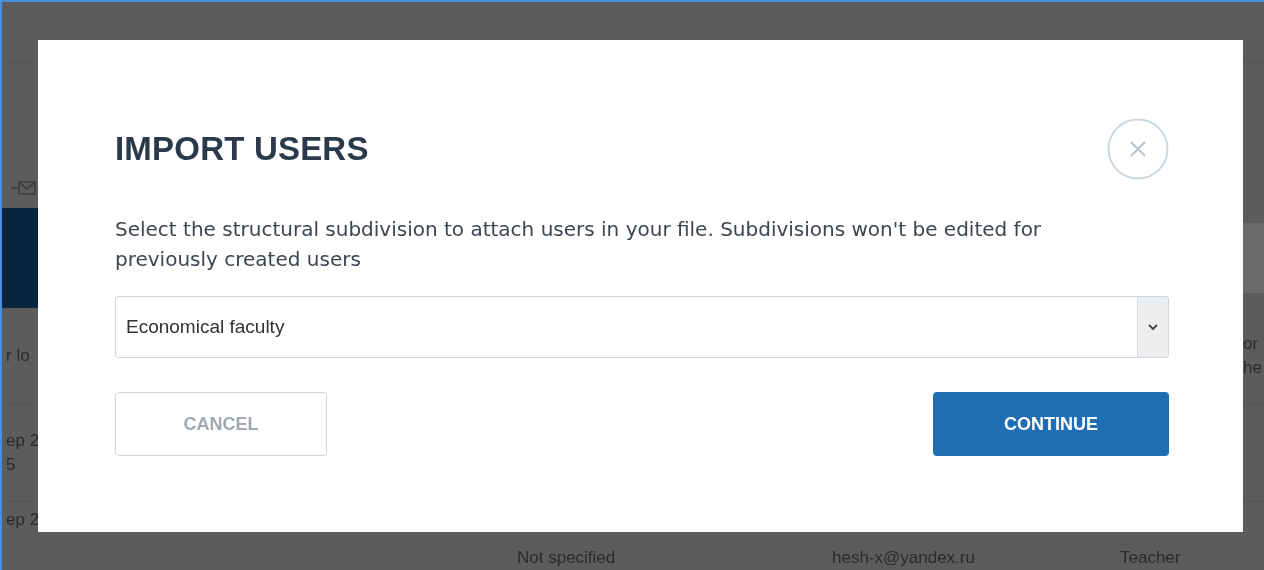 Image resolution: width=1264 pixels, height=570 pixels. Describe the element at coordinates (1138, 149) in the screenshot. I see `close-icon` at that location.